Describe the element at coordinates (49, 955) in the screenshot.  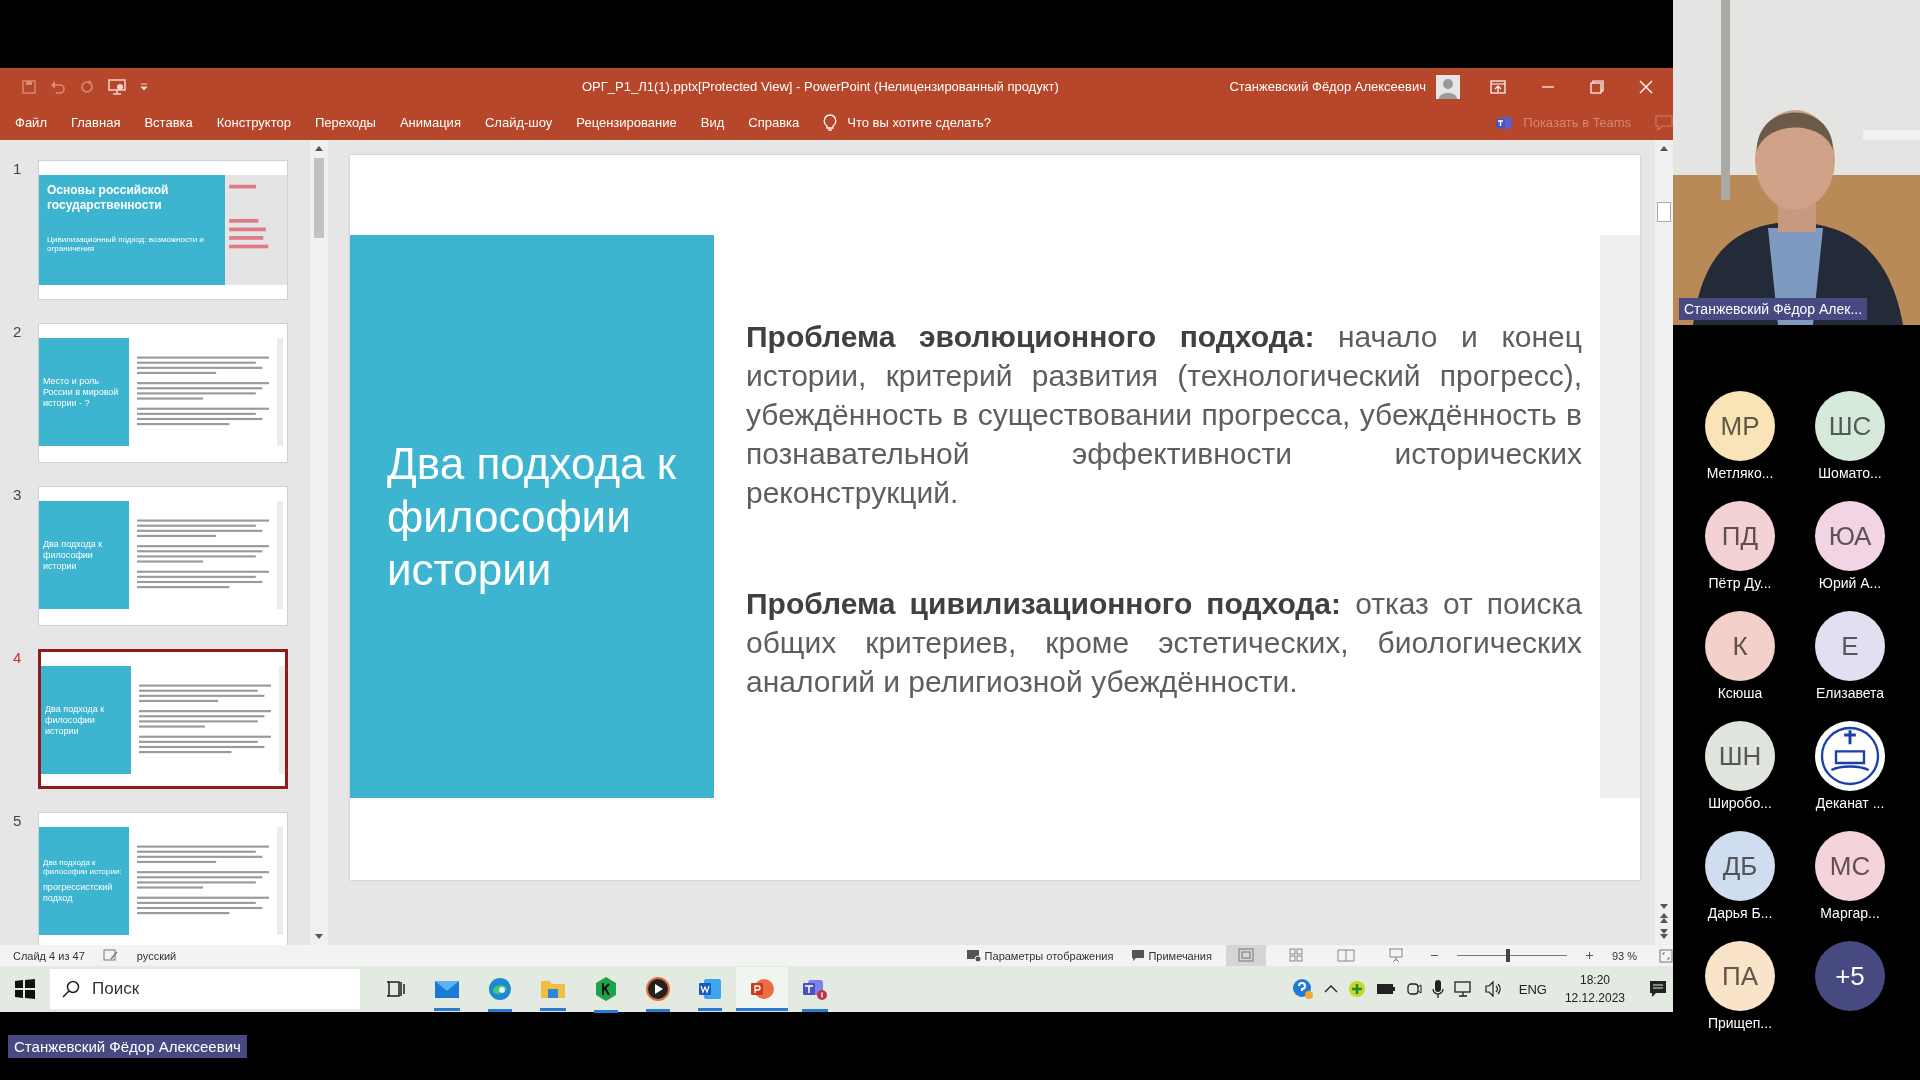
I see `slide-counter: Слайд 4 из 47` at that location.